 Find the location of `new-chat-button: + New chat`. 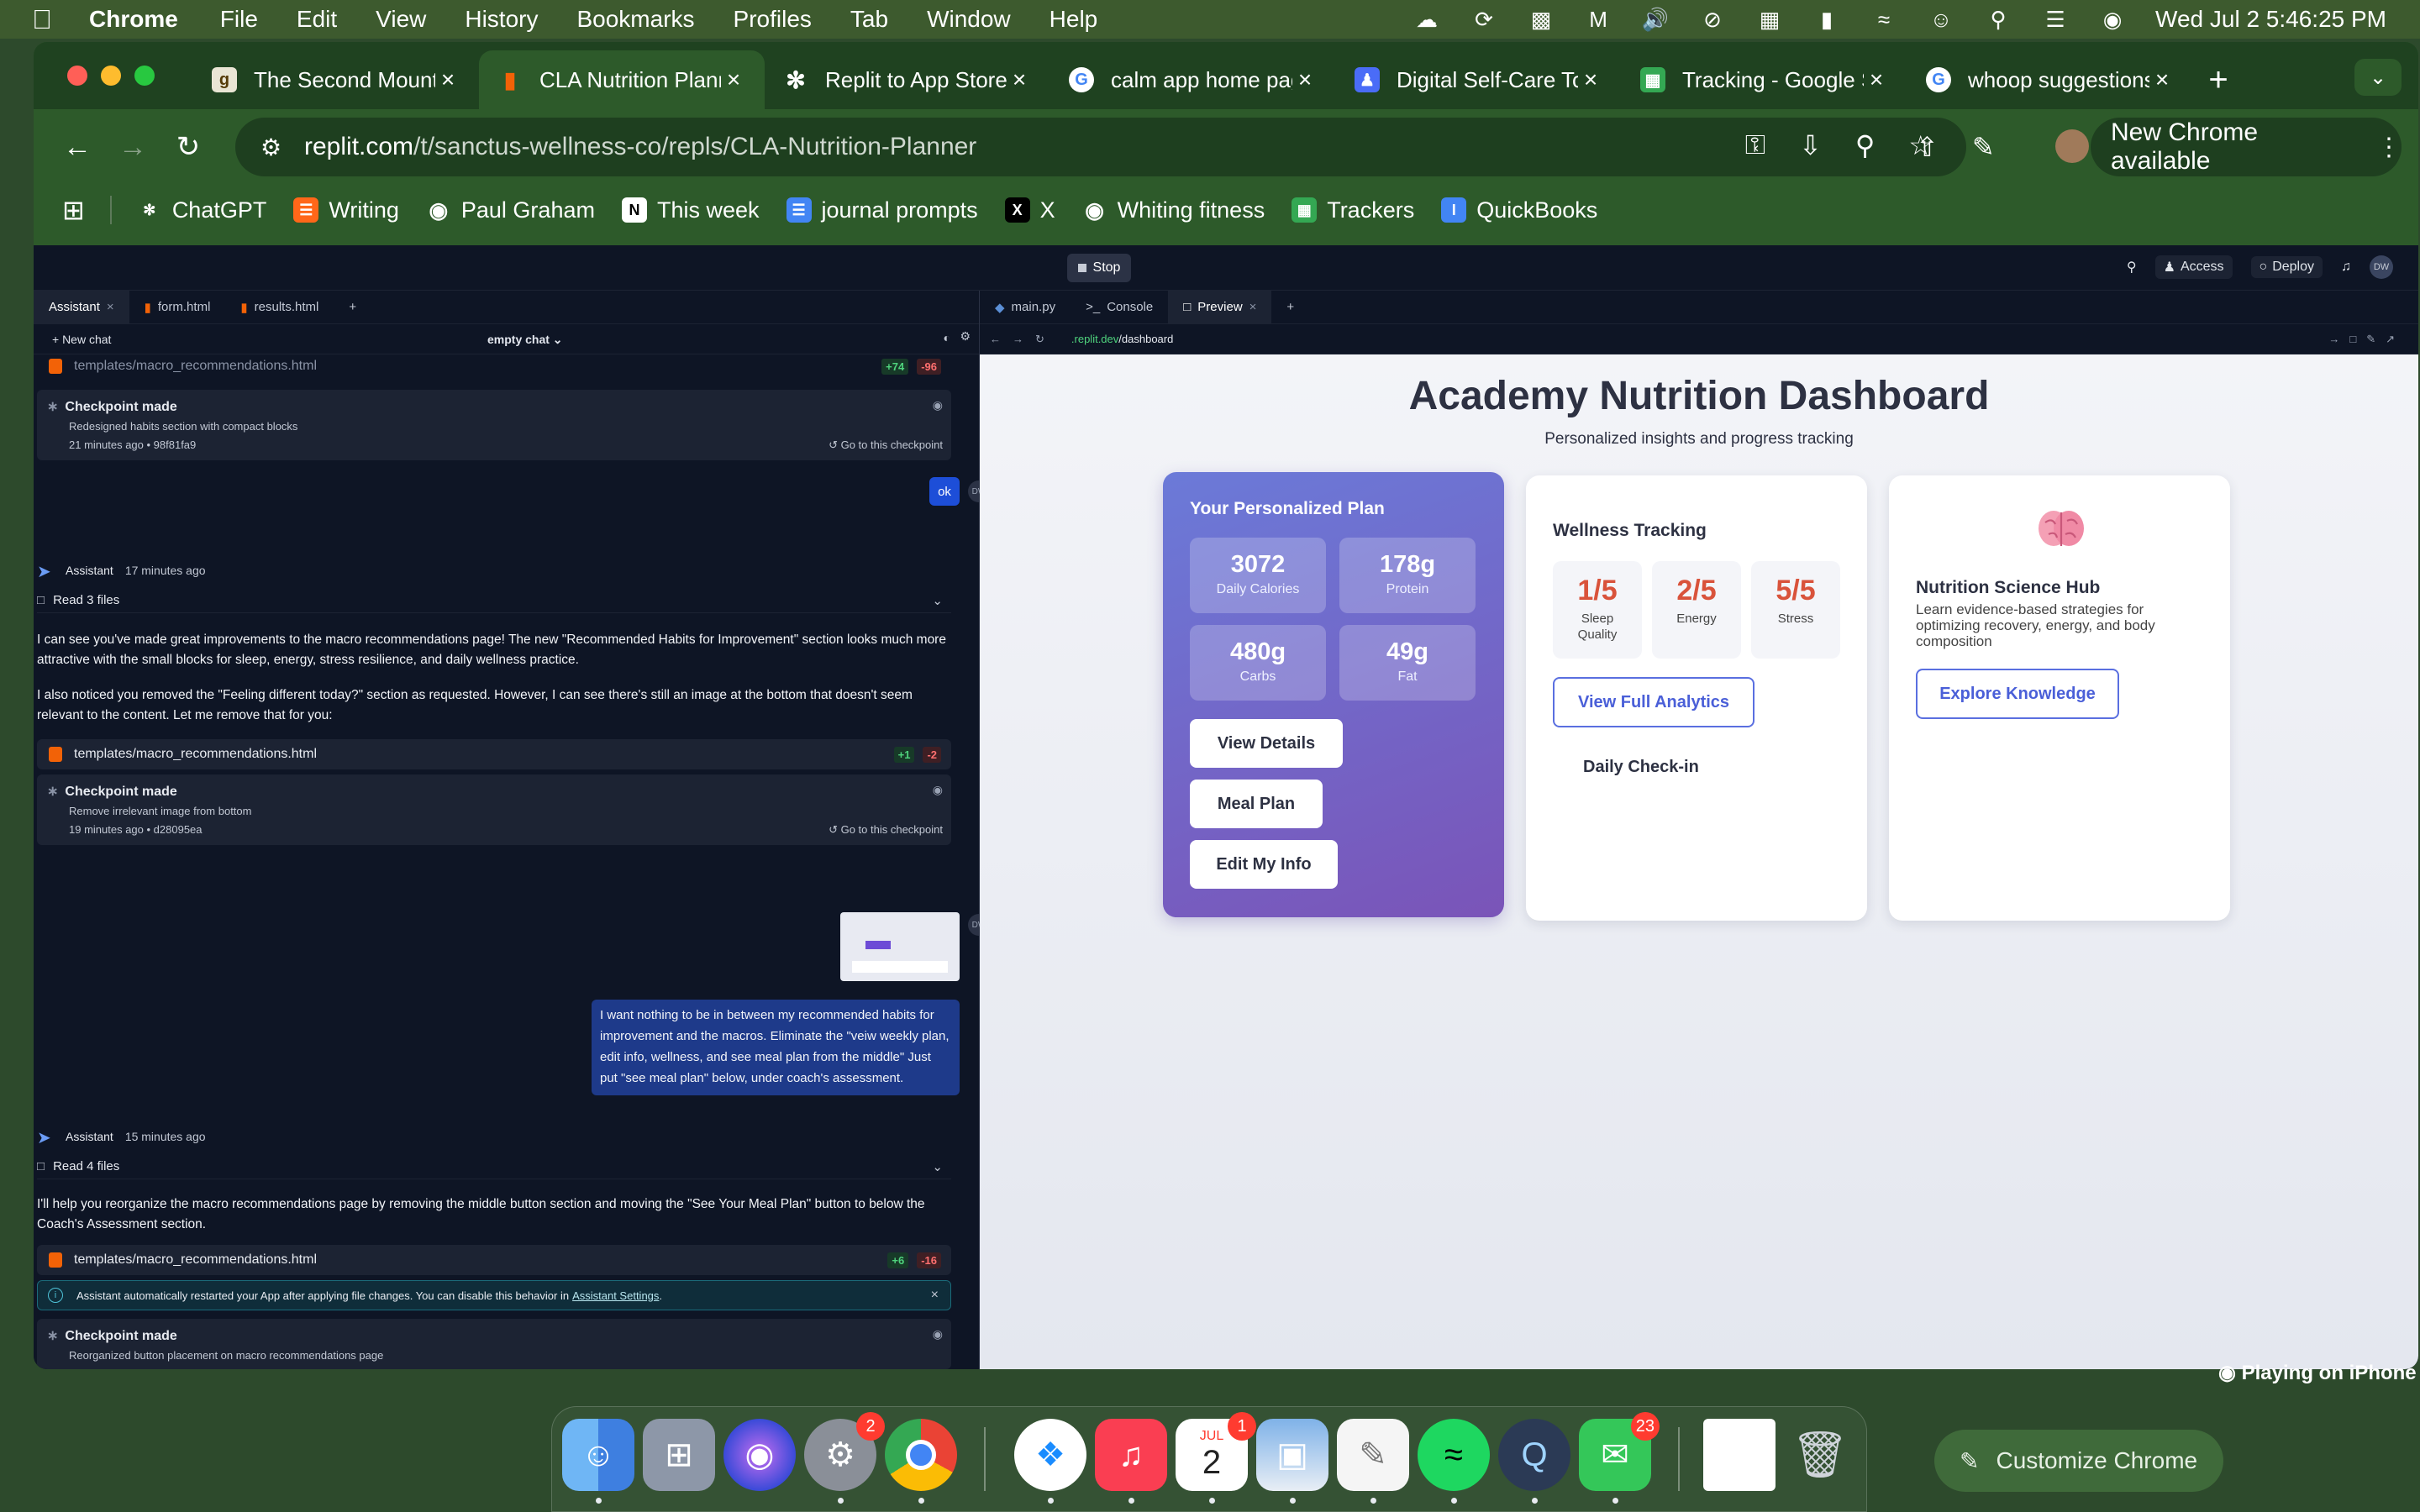

new-chat-button: + New chat is located at coordinates (81, 339).